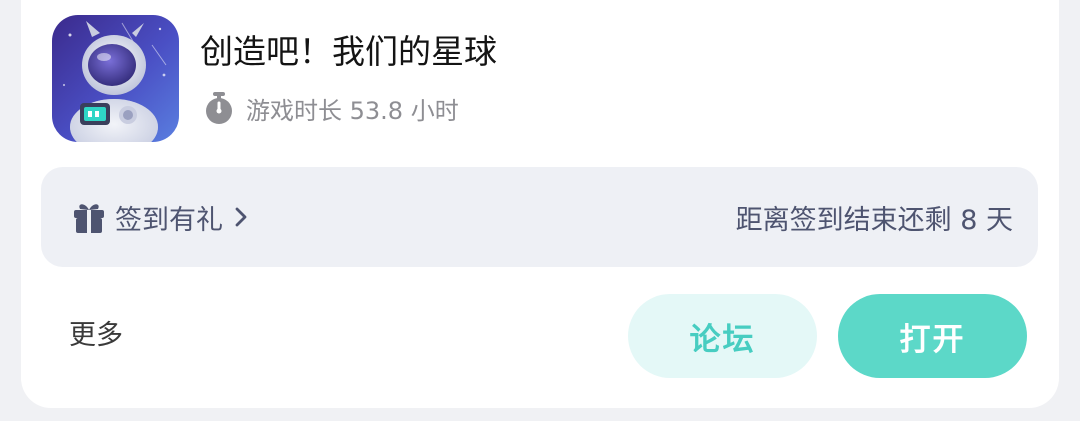  I want to click on signin-remaining-text: 距离签到结束还剩 8 天, so click(874, 220).